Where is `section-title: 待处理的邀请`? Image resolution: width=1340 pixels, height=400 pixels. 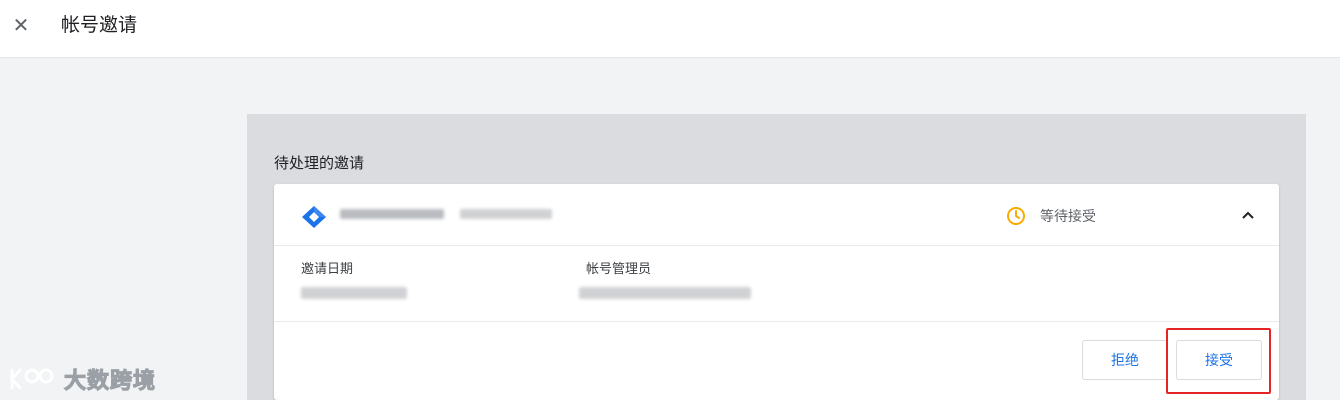
section-title: 待处理的邀请 is located at coordinates (319, 163).